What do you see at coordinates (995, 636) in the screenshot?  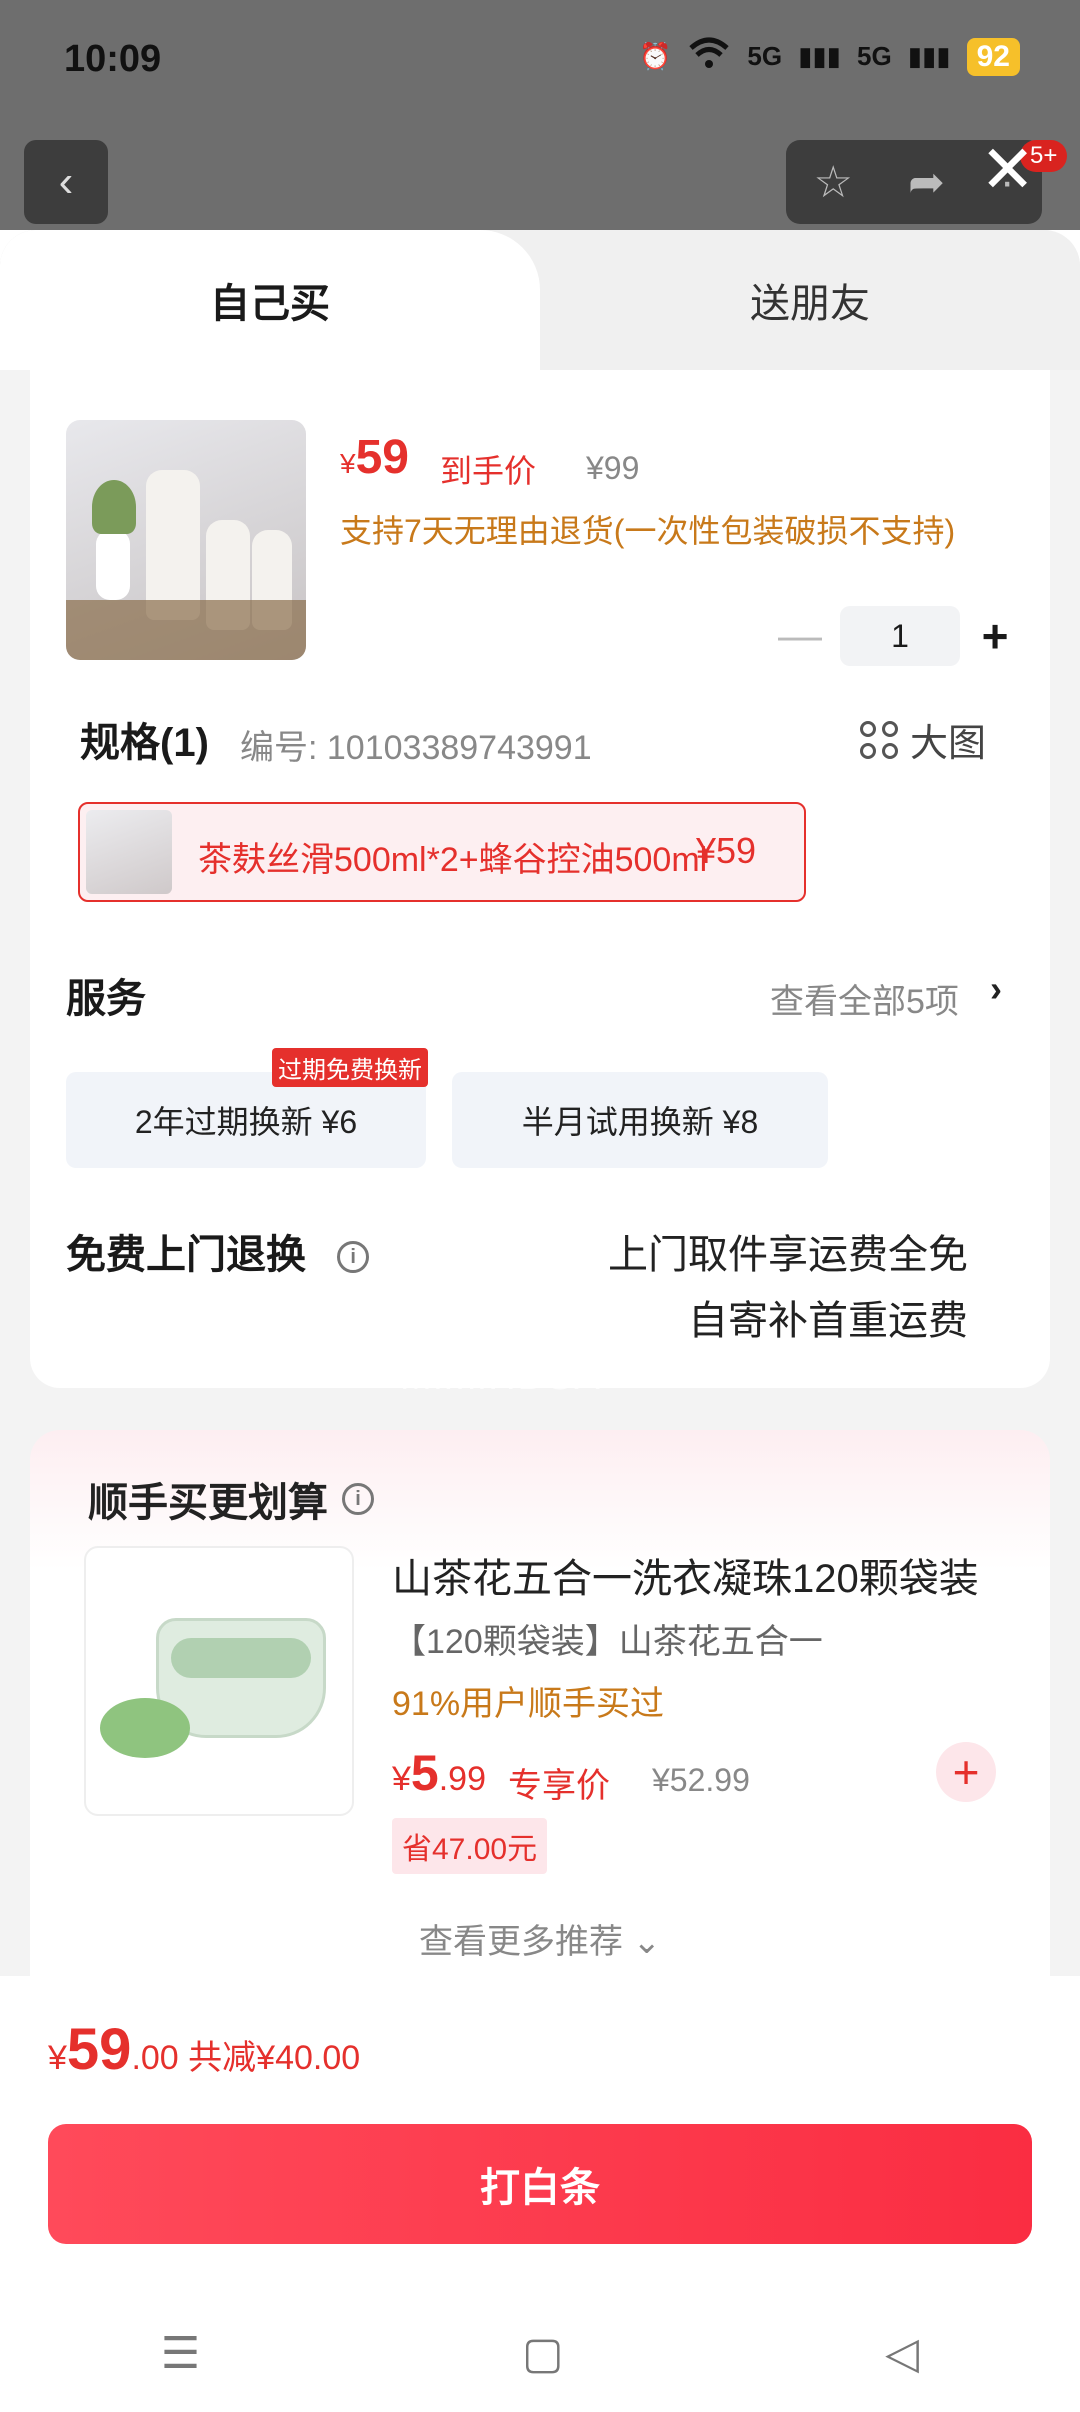 I see `quantity-plus-button: +` at bounding box center [995, 636].